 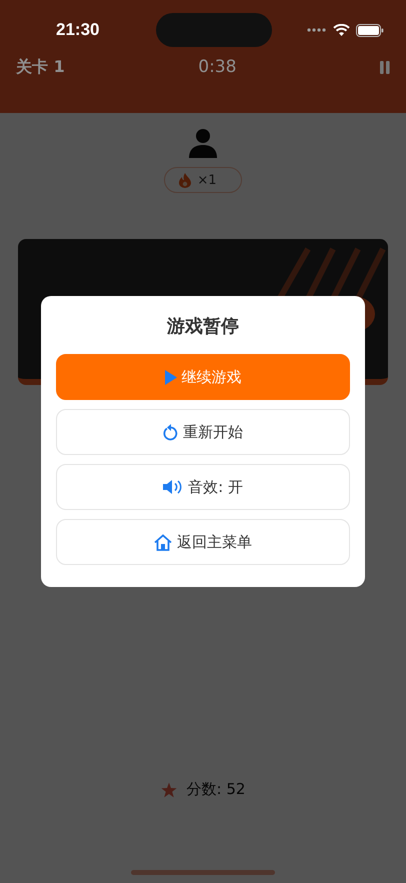 What do you see at coordinates (217, 67) in the screenshot?
I see `timer-text: 0:38` at bounding box center [217, 67].